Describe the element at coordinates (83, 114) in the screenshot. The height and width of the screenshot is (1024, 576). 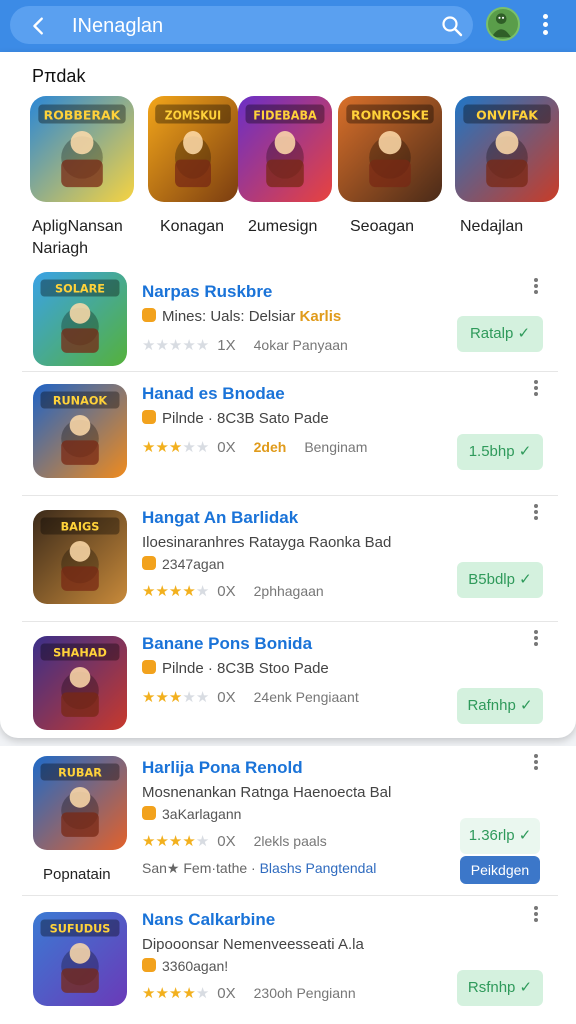
I see `svg-text: ROBBERAK` at that location.